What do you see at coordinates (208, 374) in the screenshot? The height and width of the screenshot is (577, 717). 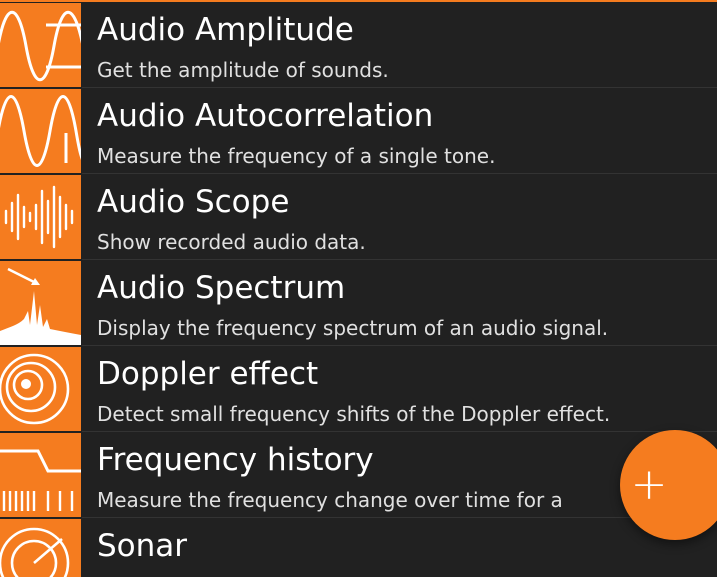 I see `experiment-title: Doppler effect` at bounding box center [208, 374].